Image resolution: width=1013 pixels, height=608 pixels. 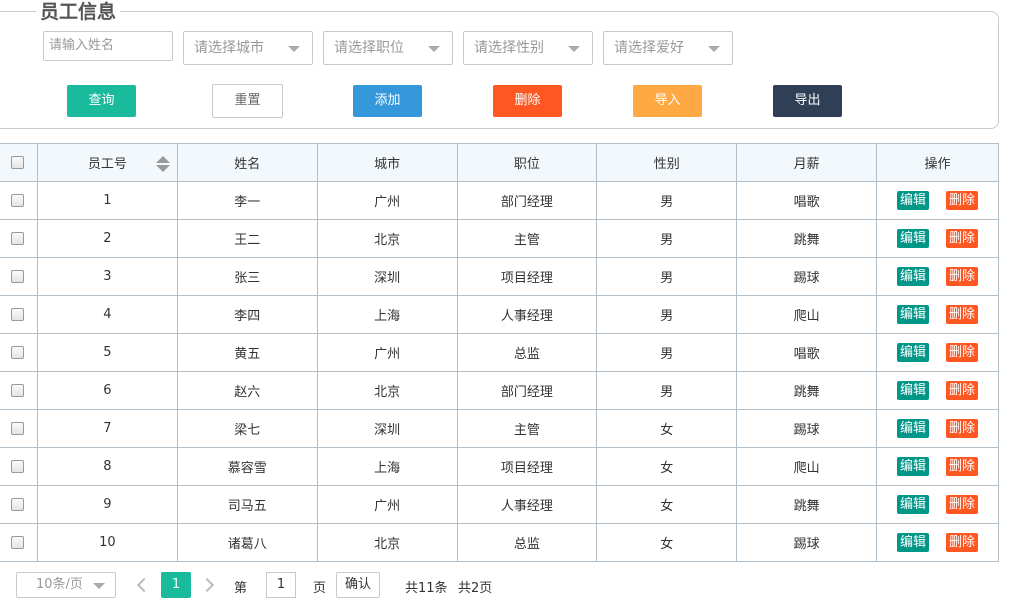 I want to click on table-row: 2 王二 北京 主管男跳舞 编辑 删除, so click(x=499, y=238).